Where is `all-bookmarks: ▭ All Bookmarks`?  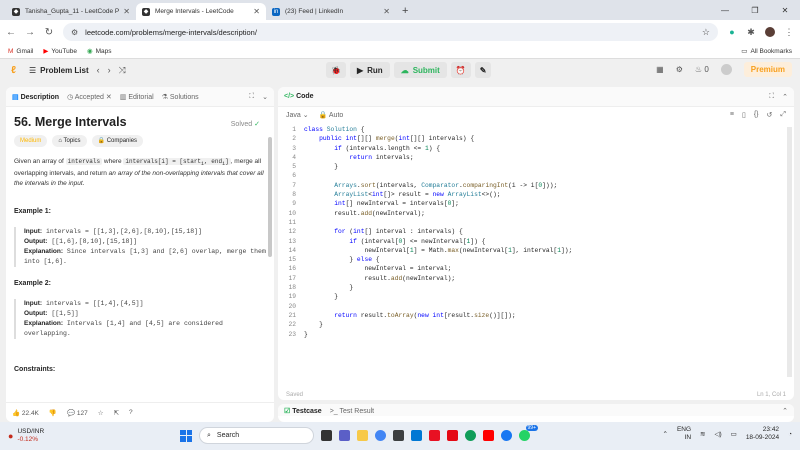 all-bookmarks: ▭ All Bookmarks is located at coordinates (766, 51).